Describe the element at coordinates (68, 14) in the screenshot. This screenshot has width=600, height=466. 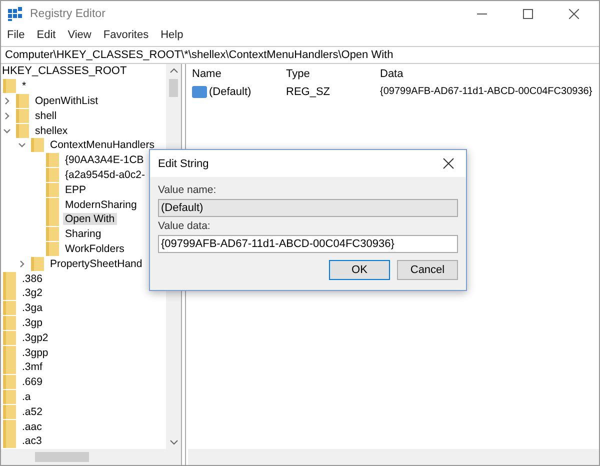
I see `window-title: Registry Editor` at that location.